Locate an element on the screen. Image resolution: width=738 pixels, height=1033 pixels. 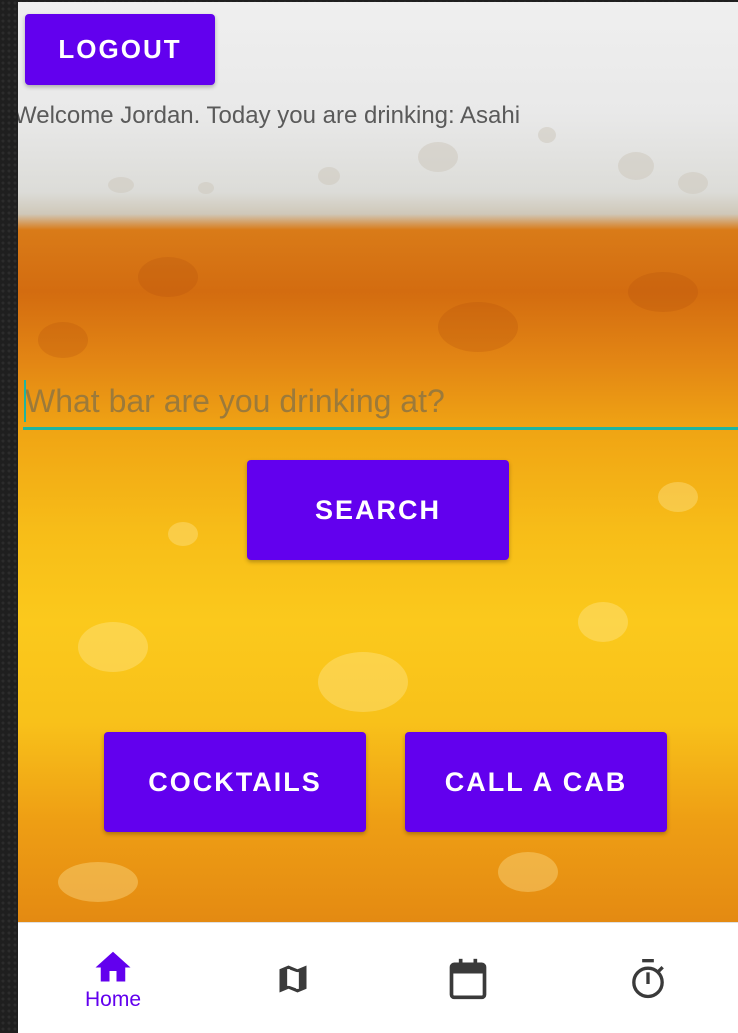
nav-item-timer is located at coordinates (648, 978).